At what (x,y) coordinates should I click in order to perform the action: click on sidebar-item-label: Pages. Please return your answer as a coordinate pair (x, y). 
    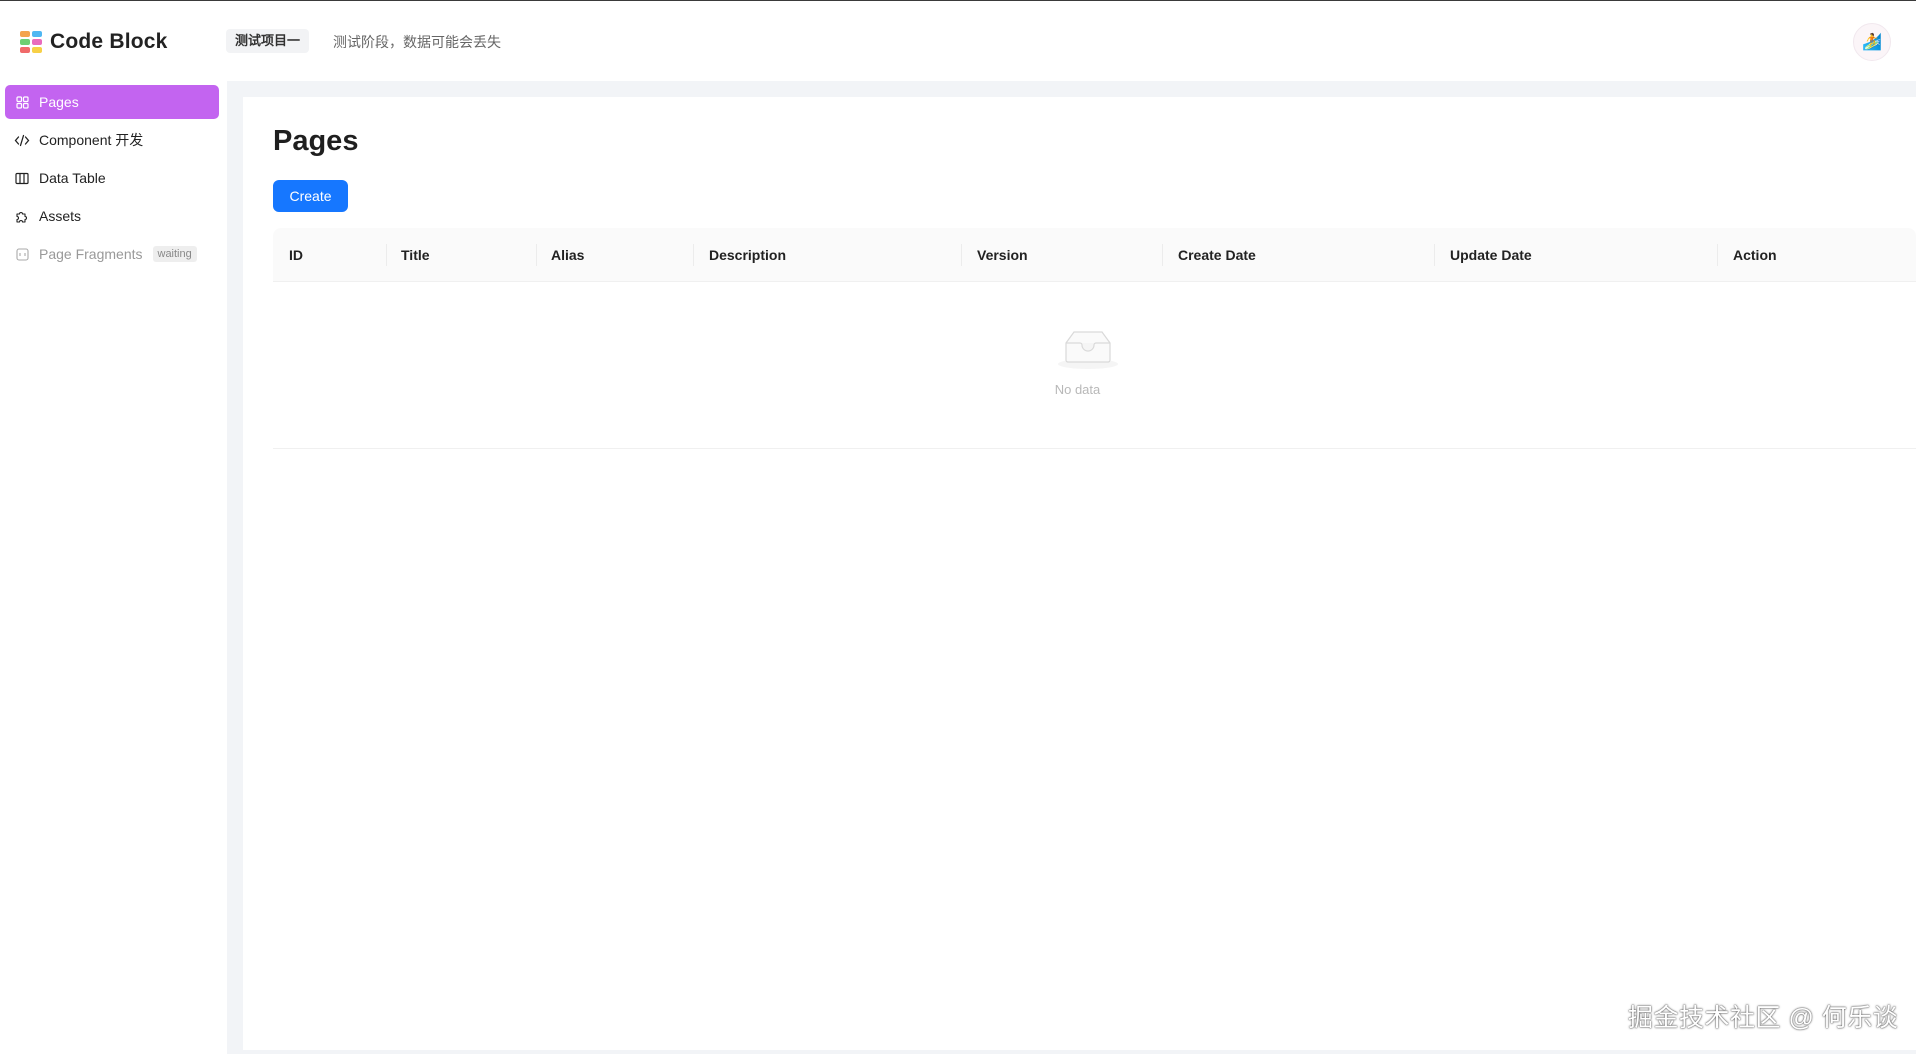
    Looking at the image, I should click on (59, 102).